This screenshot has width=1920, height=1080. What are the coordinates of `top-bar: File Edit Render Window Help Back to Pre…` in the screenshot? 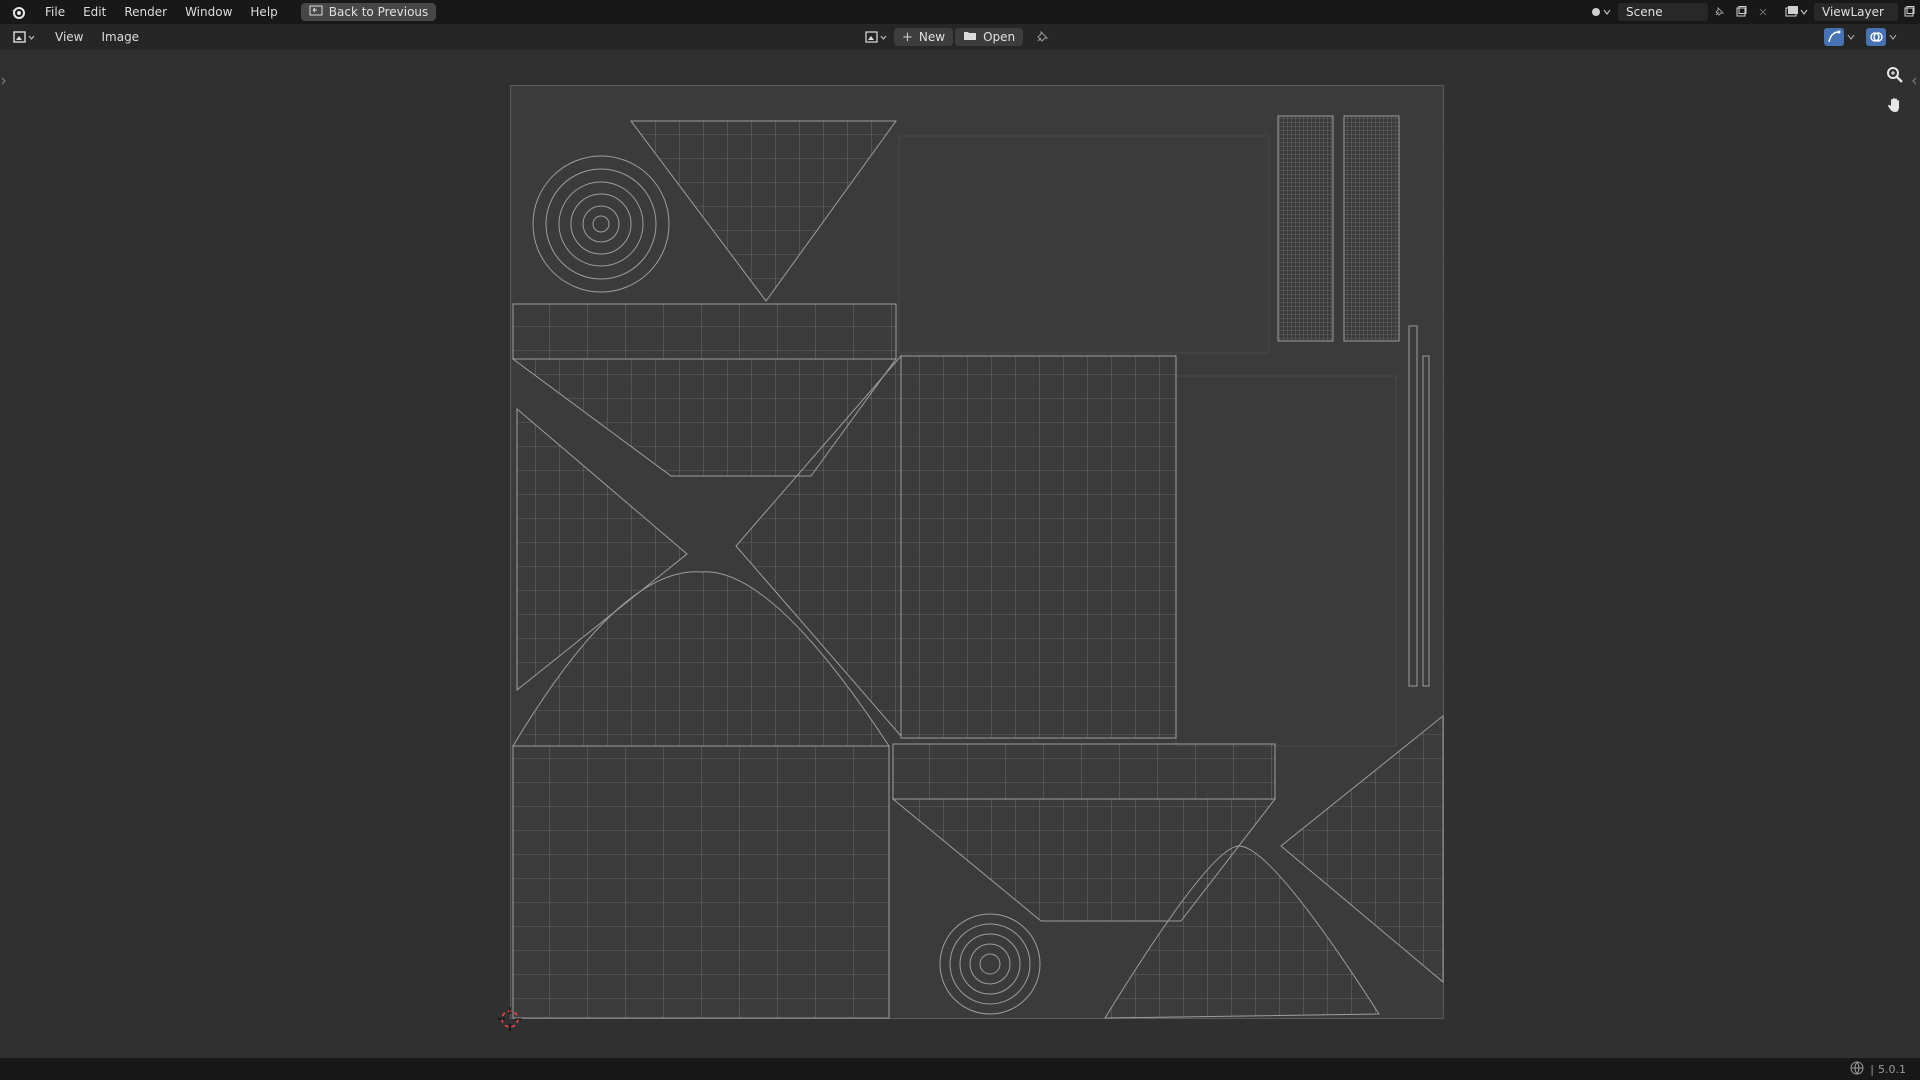 It's located at (960, 12).